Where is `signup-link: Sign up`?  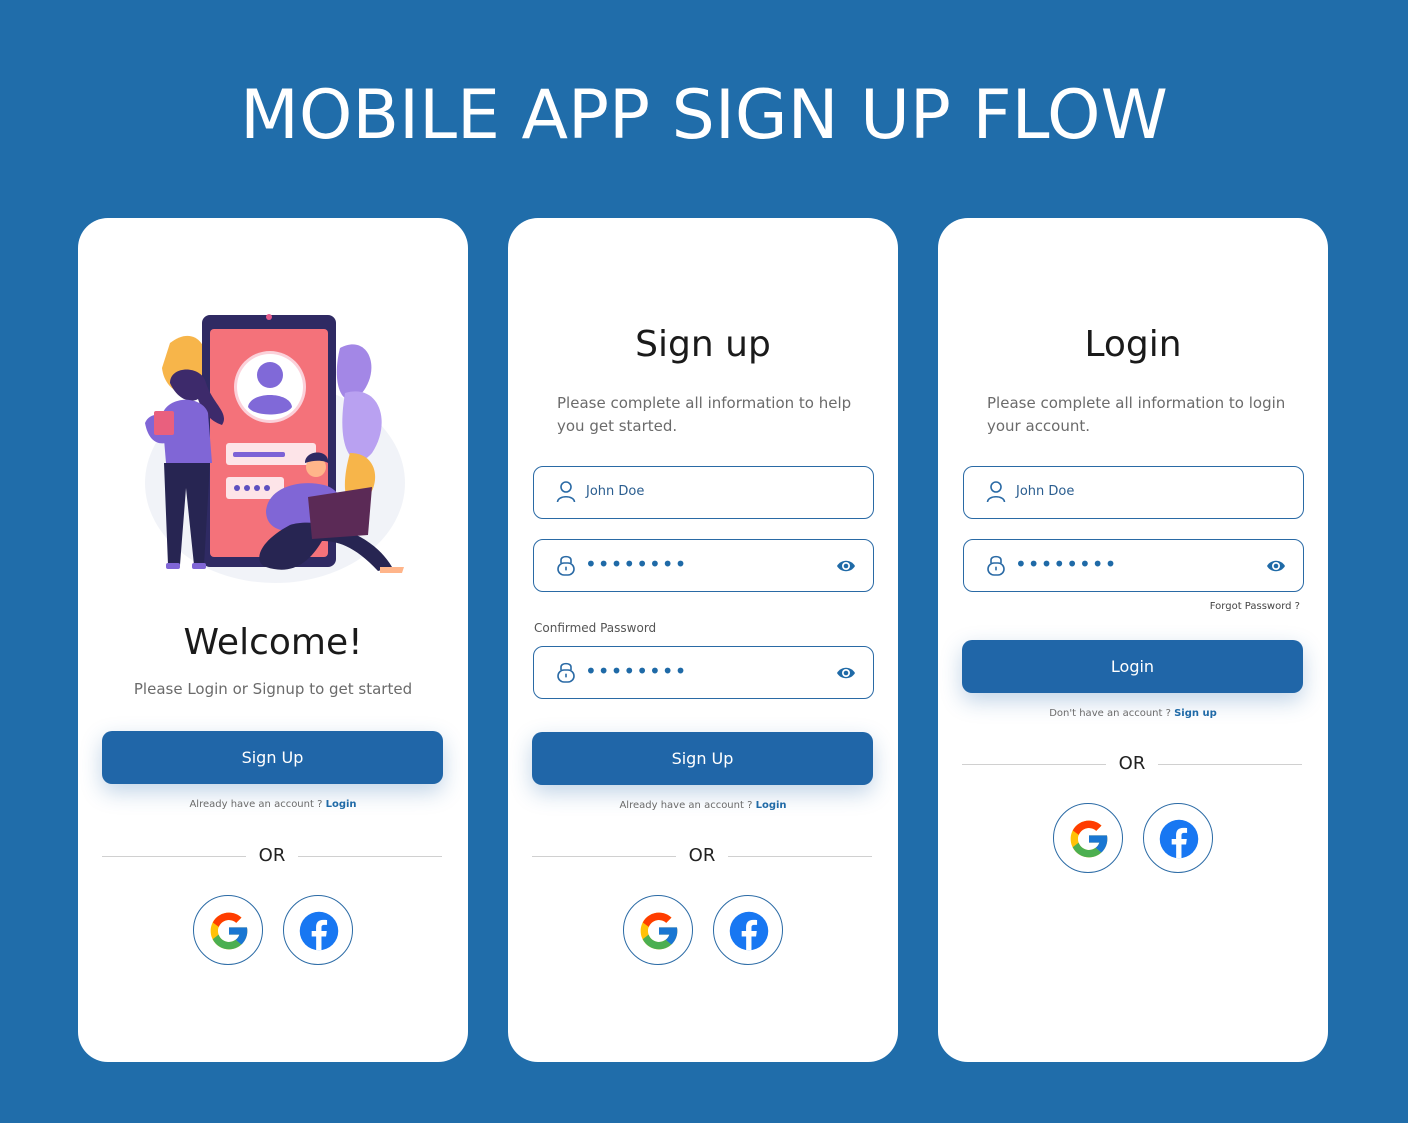
signup-link: Sign up is located at coordinates (1195, 713).